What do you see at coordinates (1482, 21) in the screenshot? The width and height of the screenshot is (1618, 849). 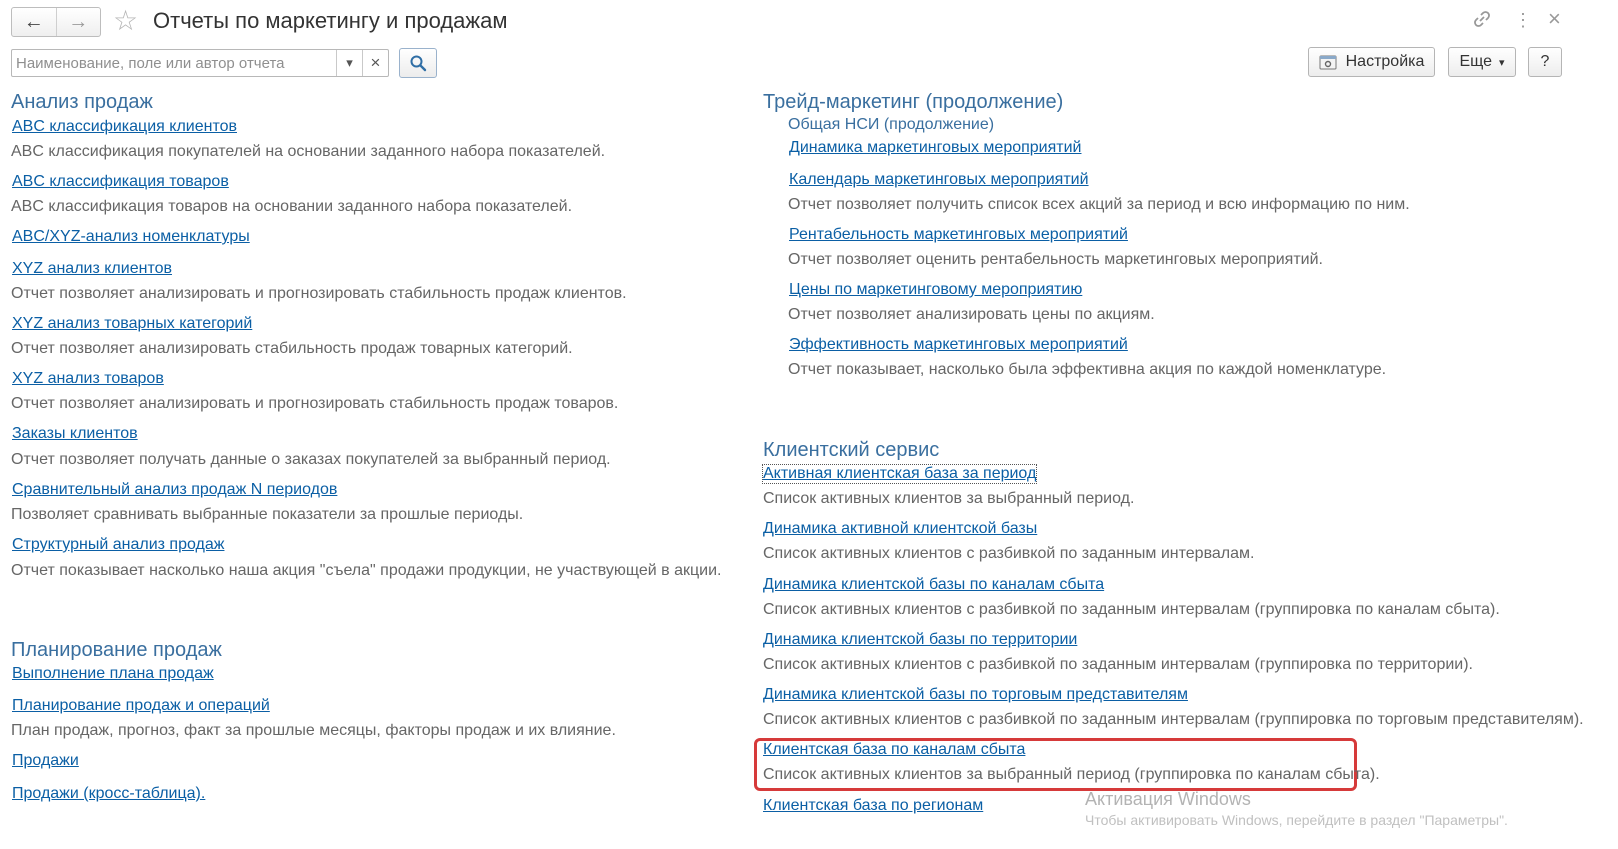 I see `link-icon` at bounding box center [1482, 21].